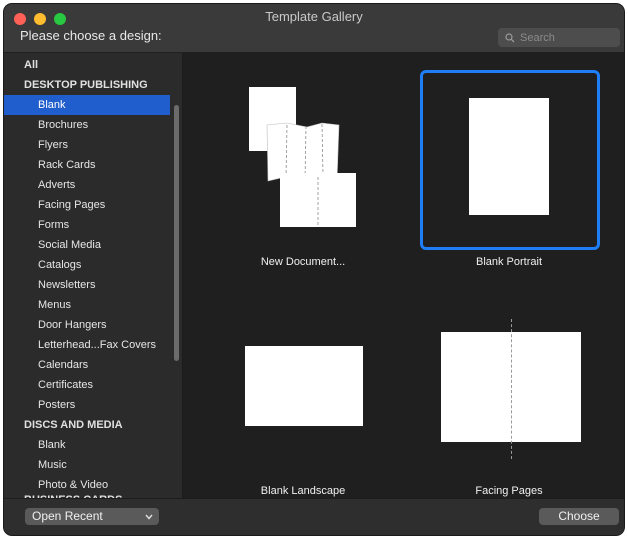 This screenshot has width=628, height=539. What do you see at coordinates (87, 205) in the screenshot?
I see `sidebar-item-facing-pages: Facing Pages` at bounding box center [87, 205].